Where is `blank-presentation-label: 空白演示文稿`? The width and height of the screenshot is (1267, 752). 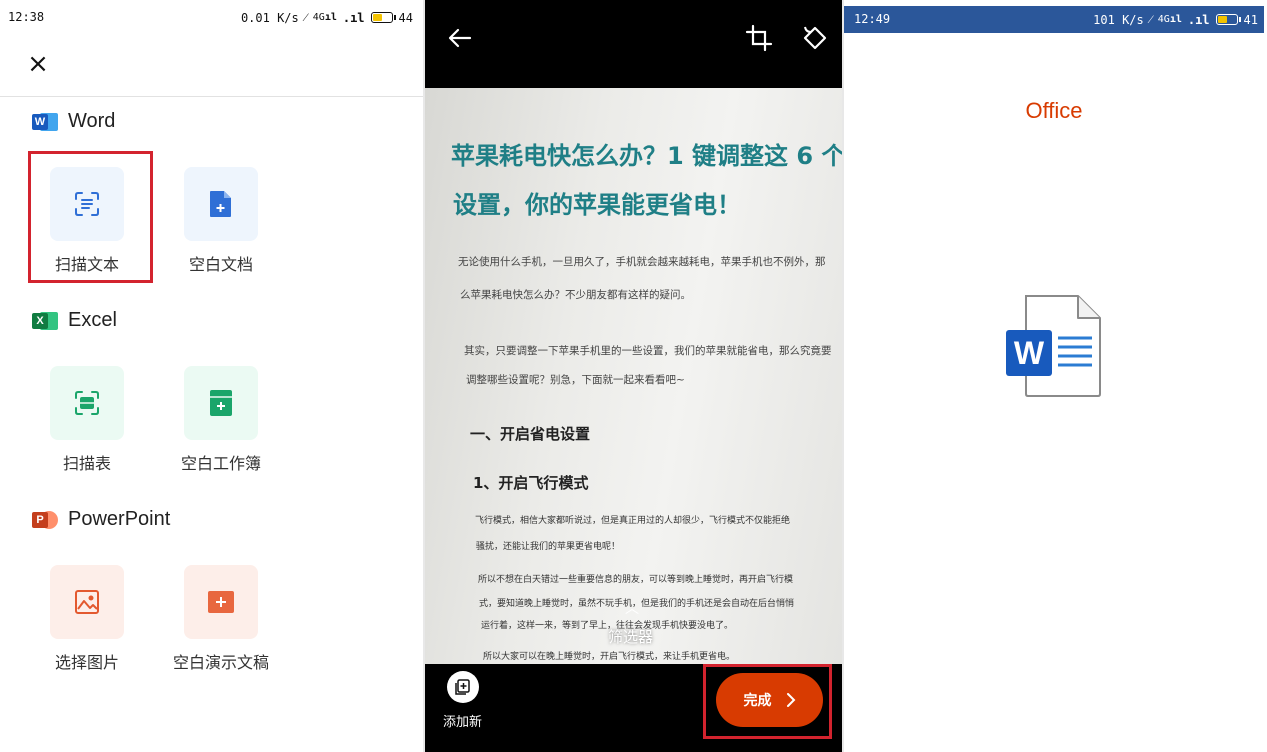
blank-presentation-label: 空白演示文稿 is located at coordinates (220, 662).